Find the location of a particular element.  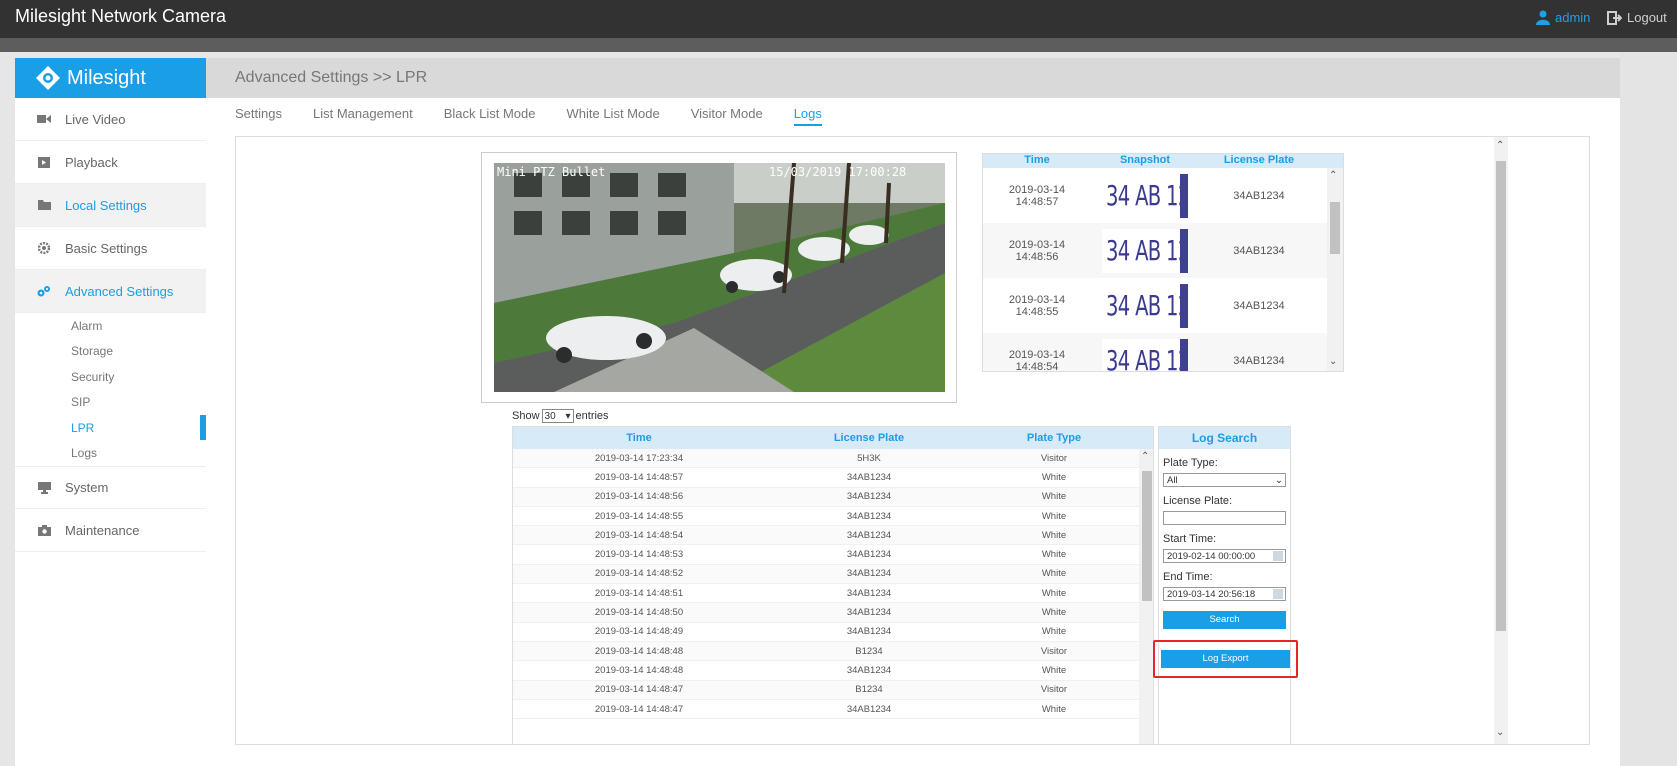

table-row: 2019-03-14 14:48:47 34AB1234 White is located at coordinates (833, 710).